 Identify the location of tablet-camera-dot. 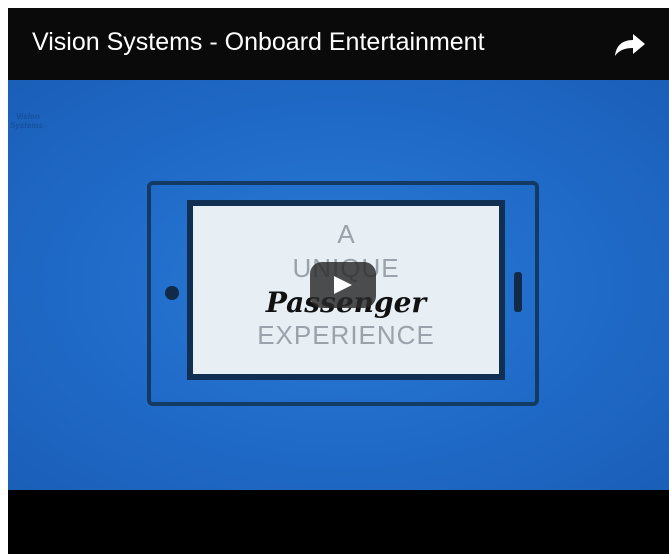
(172, 293).